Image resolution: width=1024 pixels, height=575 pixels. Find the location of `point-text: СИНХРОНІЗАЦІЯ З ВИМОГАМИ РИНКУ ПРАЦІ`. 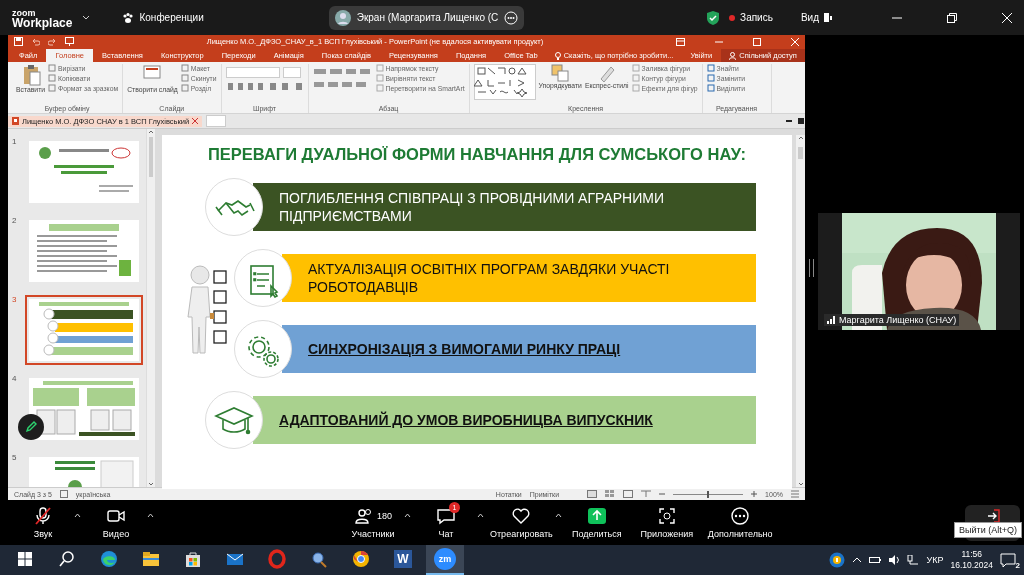

point-text: СИНХРОНІЗАЦІЯ З ВИМОГАМИ РИНКУ ПРАЦІ is located at coordinates (464, 349).